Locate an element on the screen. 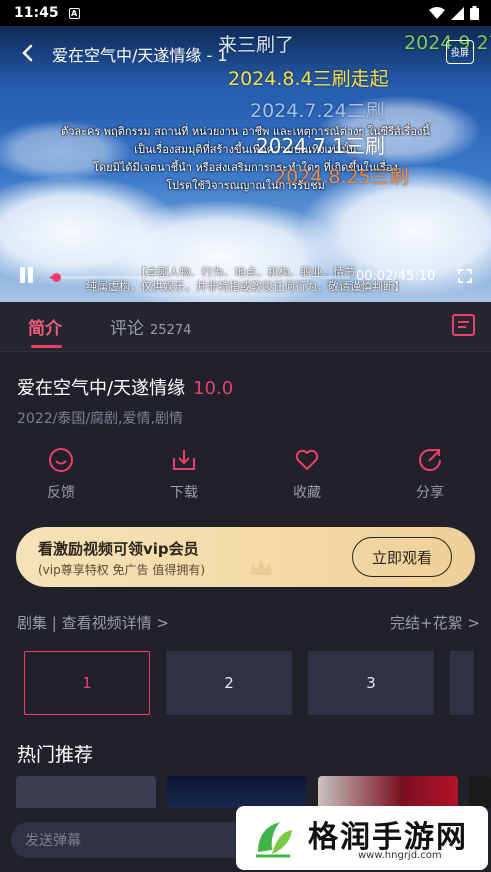 The image size is (491, 872). site-watermark: 格润手游网 www.hngrjd.com is located at coordinates (362, 838).